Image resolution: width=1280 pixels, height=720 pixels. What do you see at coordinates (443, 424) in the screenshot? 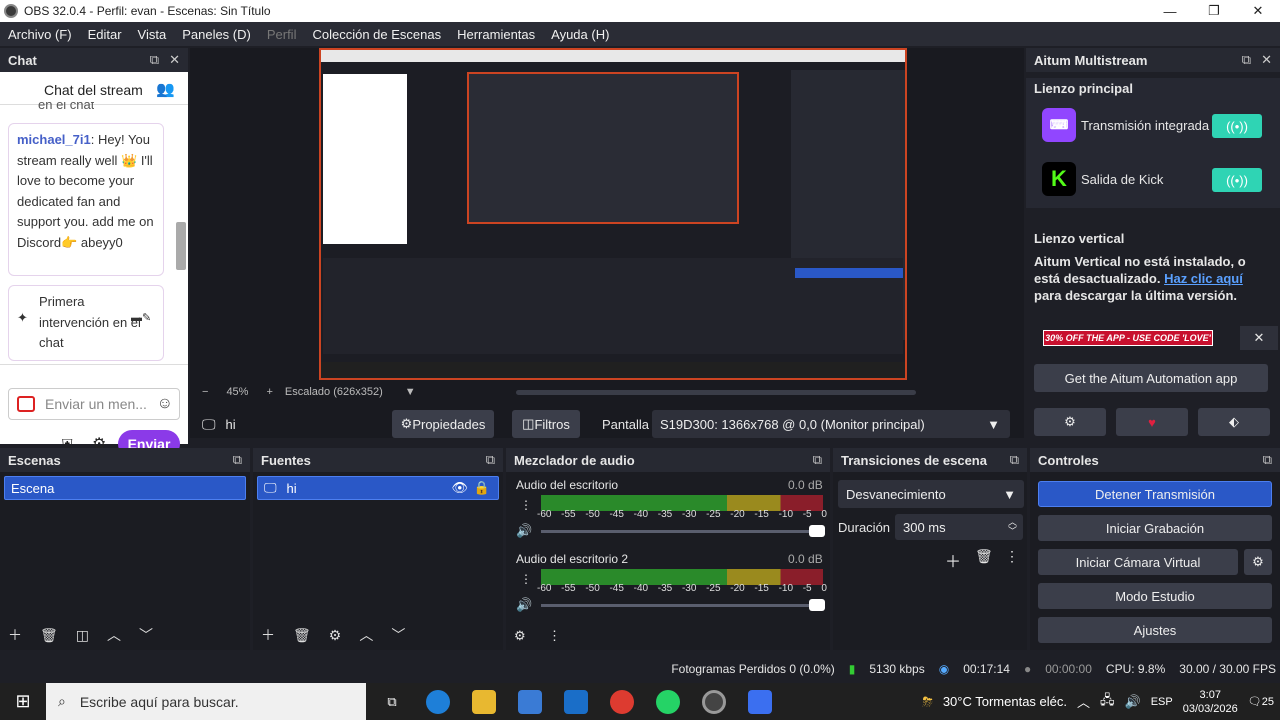
I see `properties-button: ⚙ Propiedades` at bounding box center [443, 424].